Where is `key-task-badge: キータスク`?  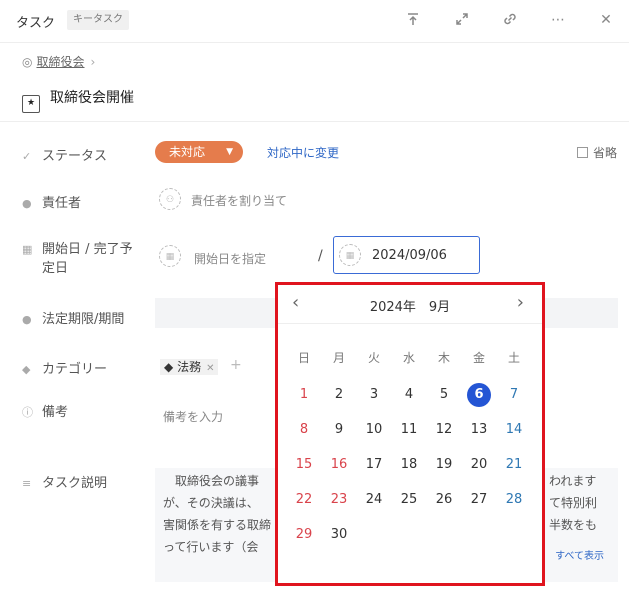 key-task-badge: キータスク is located at coordinates (98, 20).